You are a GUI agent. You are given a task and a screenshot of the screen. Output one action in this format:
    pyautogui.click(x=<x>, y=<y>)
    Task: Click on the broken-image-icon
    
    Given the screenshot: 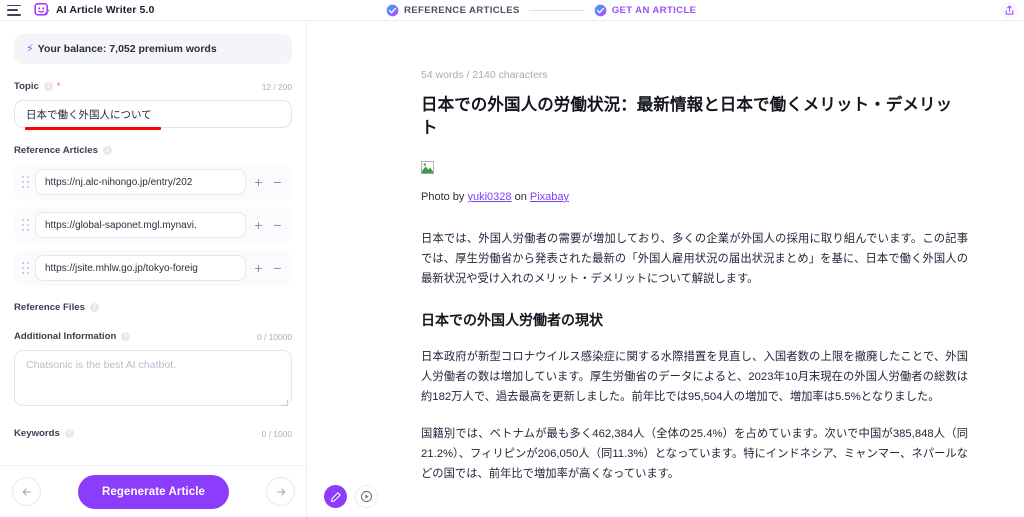 What is the action you would take?
    pyautogui.click(x=427, y=167)
    